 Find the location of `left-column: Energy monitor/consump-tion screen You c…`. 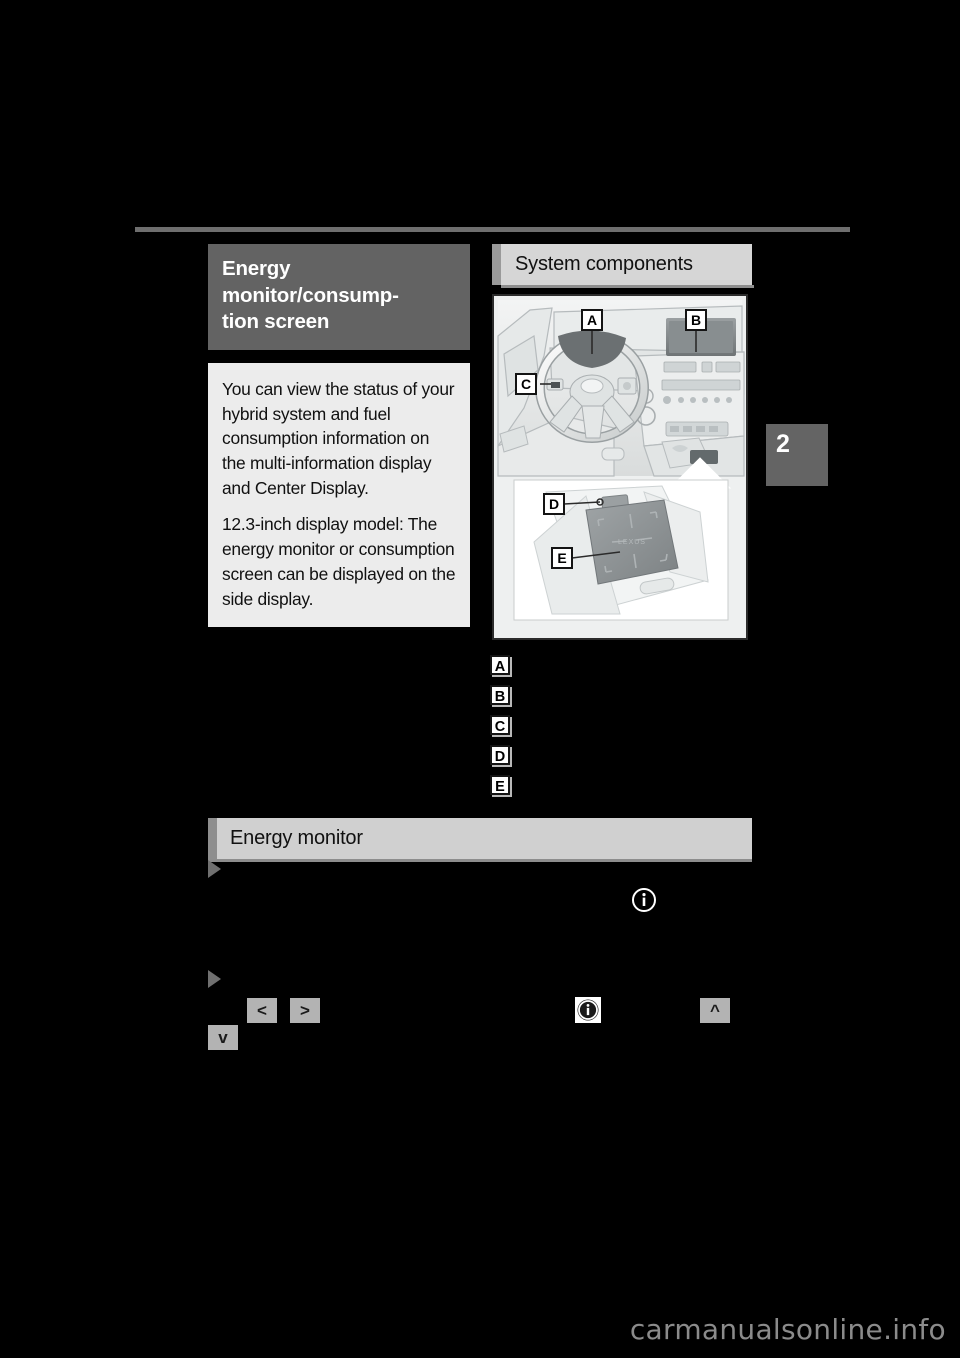

left-column: Energy monitor/consump-tion screen You c… is located at coordinates (339, 436).